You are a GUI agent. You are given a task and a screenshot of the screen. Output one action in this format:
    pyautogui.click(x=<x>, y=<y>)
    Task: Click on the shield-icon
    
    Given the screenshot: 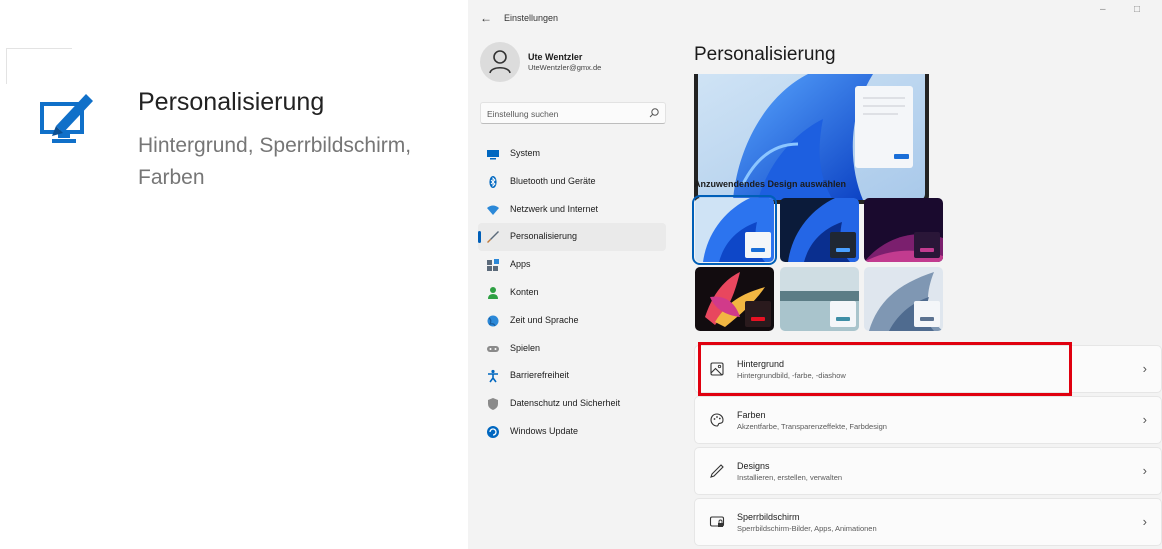 What is the action you would take?
    pyautogui.click(x=493, y=404)
    